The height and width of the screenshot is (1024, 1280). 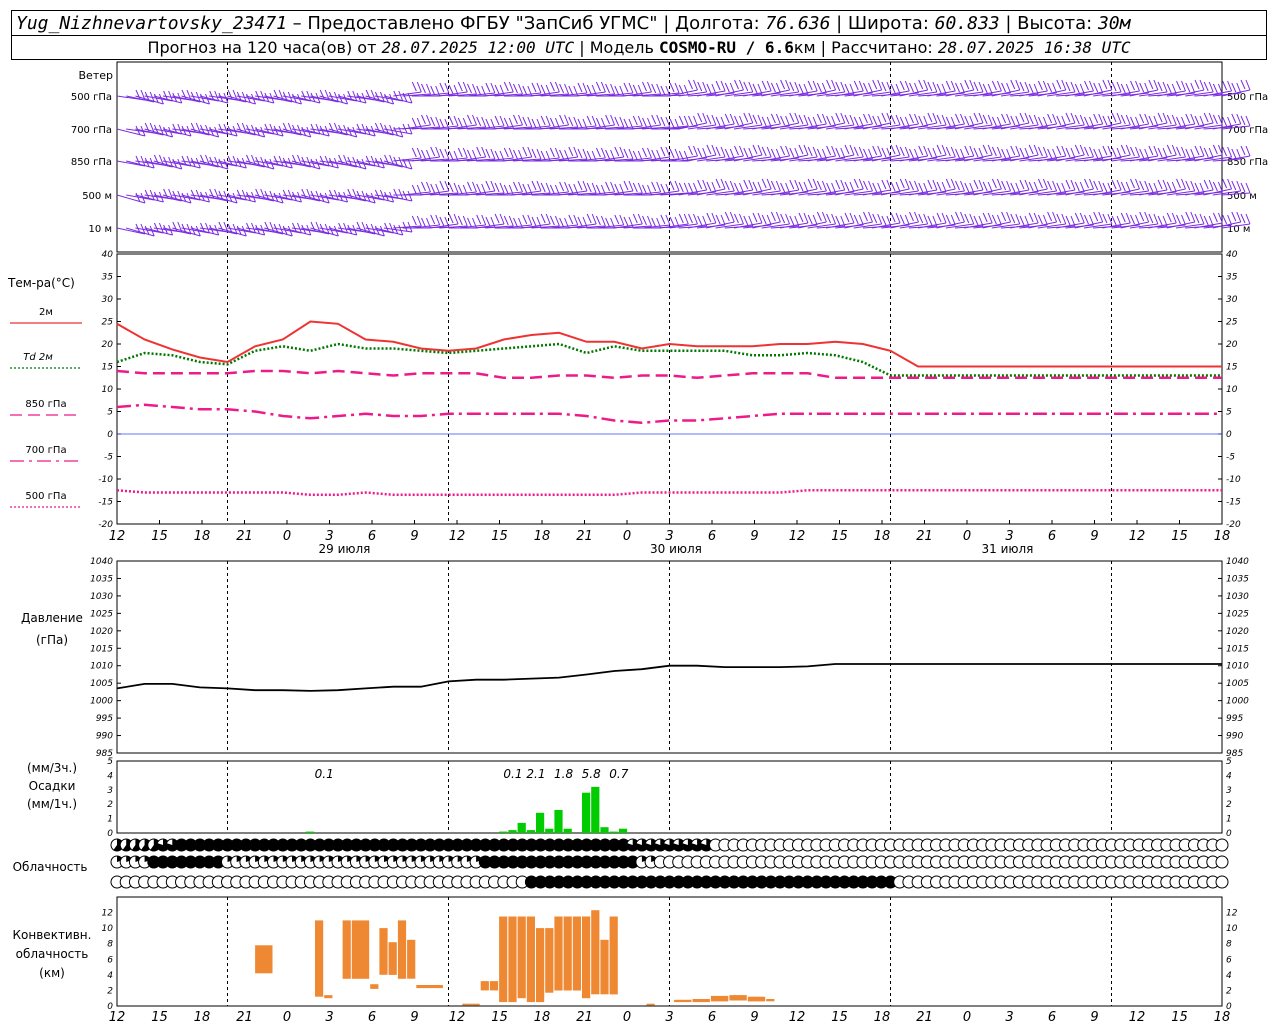 I want to click on wind-barb-row, so click(x=683, y=92).